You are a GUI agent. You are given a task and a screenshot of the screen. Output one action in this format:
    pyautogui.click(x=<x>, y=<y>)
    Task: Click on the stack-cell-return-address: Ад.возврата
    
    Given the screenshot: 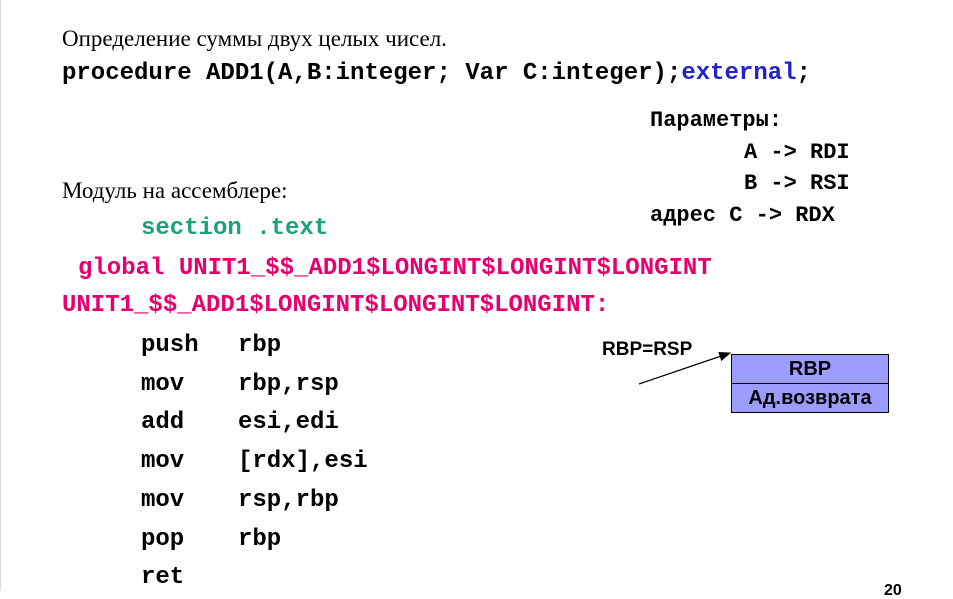 What is the action you would take?
    pyautogui.click(x=810, y=398)
    